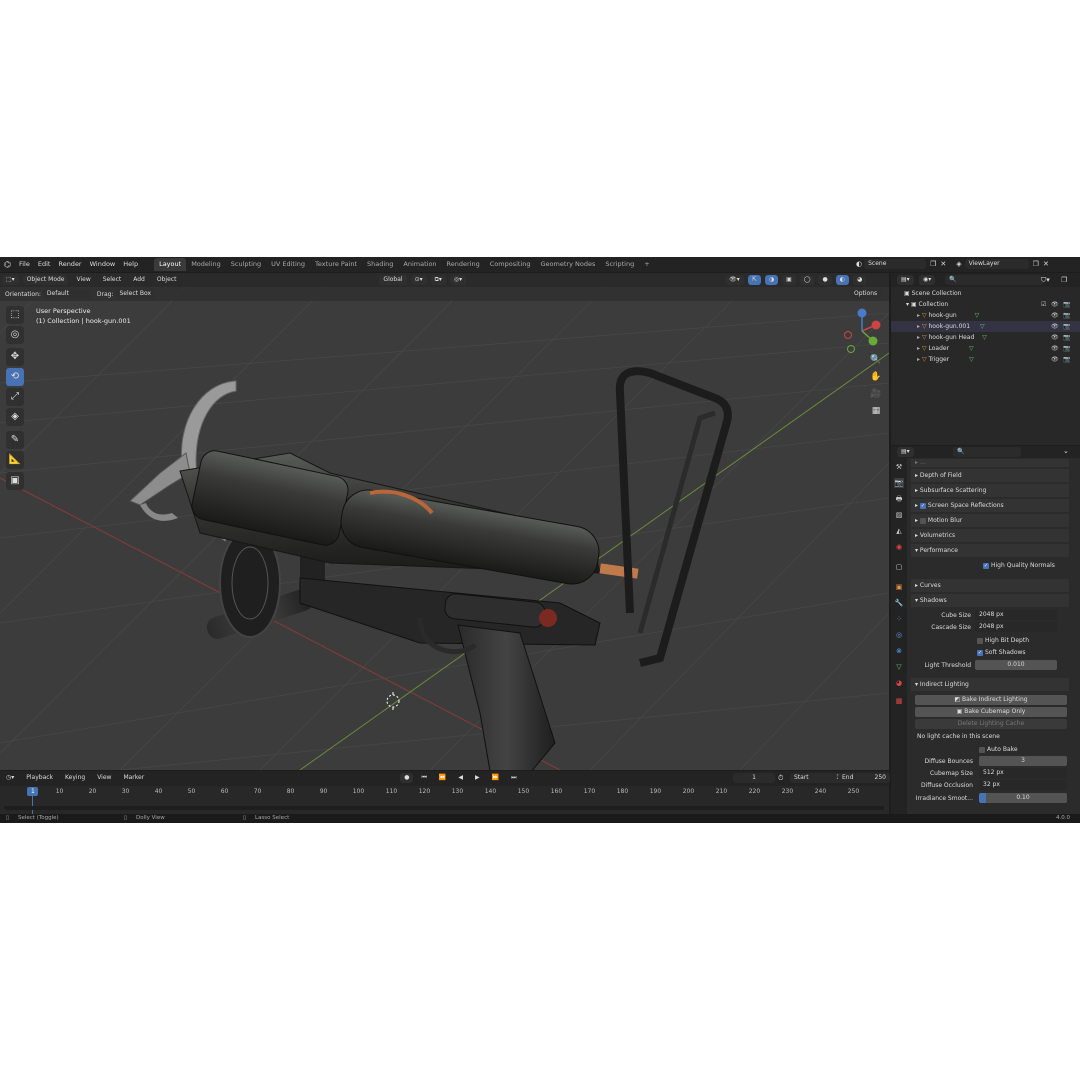 Image resolution: width=1080 pixels, height=1080 pixels. Describe the element at coordinates (15, 460) in the screenshot. I see `measure-tool-icon: 📐` at that location.